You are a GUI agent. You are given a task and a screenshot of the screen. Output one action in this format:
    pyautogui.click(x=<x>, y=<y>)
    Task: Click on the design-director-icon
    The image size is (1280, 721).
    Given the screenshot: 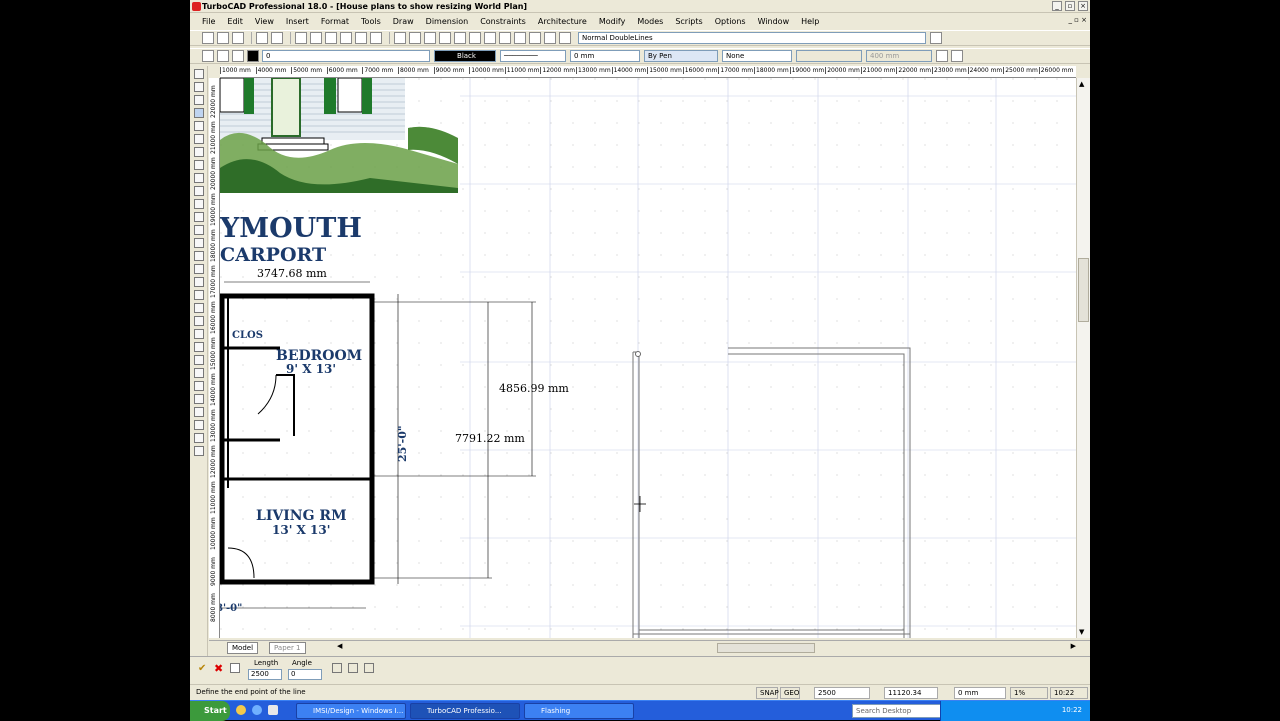 What is the action you would take?
    pyautogui.click(x=565, y=38)
    